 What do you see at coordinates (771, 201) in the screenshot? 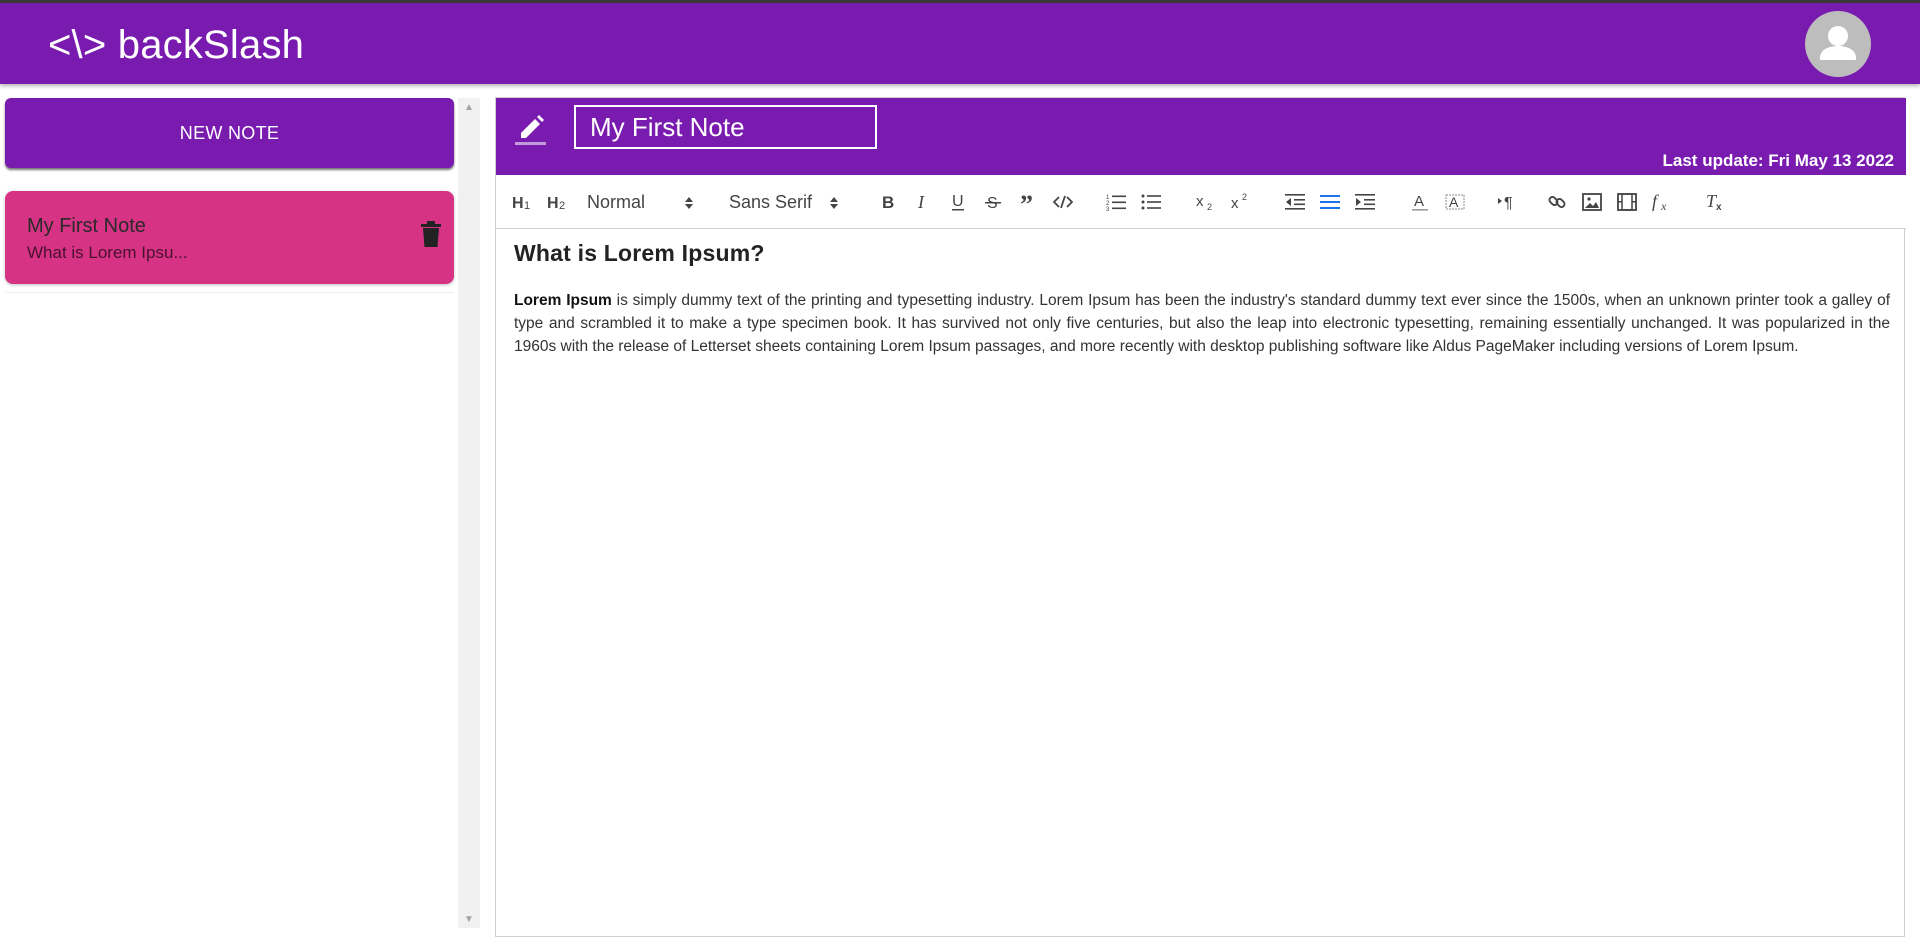
I see `font-family-value: Sans Serif` at bounding box center [771, 201].